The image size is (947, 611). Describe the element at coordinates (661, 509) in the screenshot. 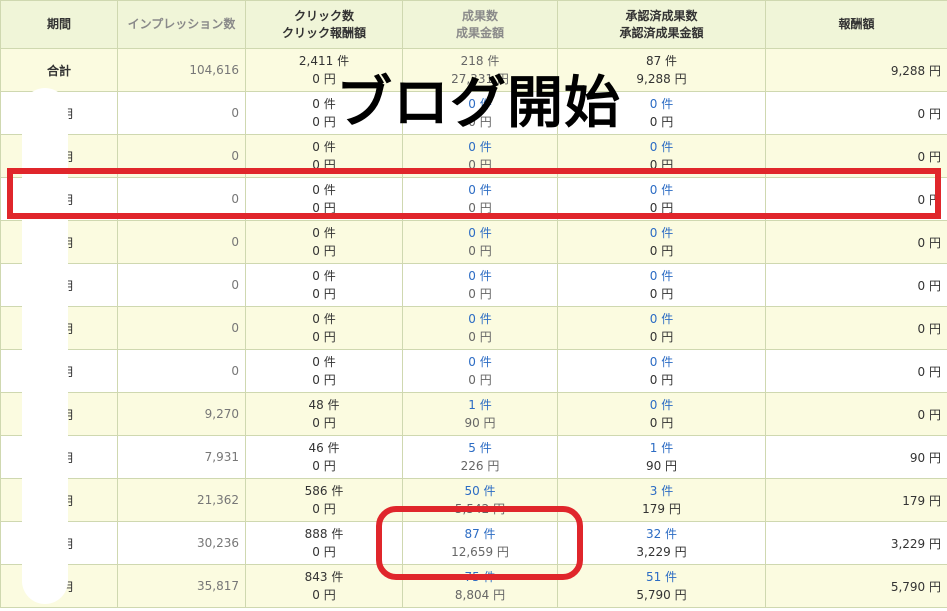

I see `cell-approved-amount: 179 円` at that location.